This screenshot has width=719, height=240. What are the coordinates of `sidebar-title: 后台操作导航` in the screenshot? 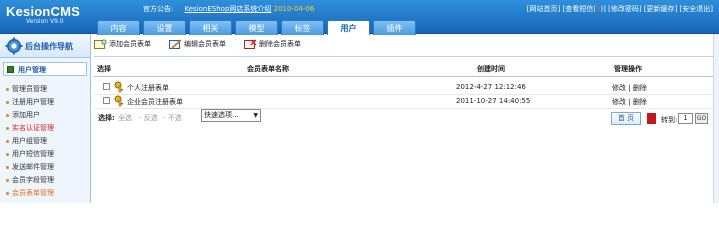 It's located at (49, 46).